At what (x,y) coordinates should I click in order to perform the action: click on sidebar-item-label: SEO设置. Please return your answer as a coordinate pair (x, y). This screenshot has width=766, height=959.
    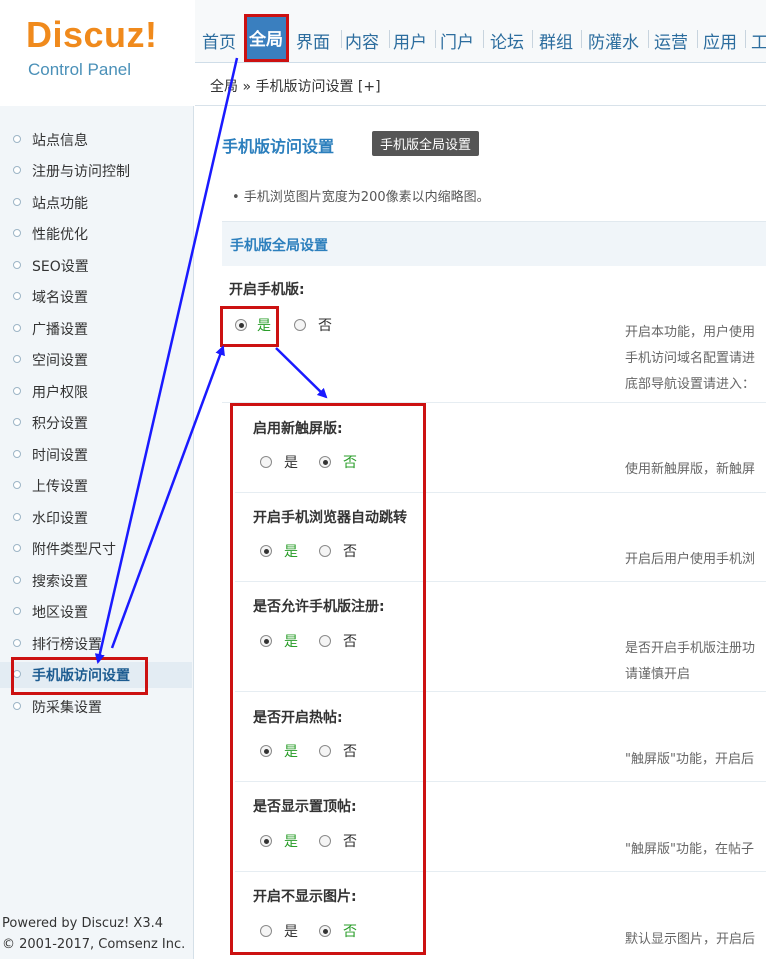
    Looking at the image, I should click on (60, 267).